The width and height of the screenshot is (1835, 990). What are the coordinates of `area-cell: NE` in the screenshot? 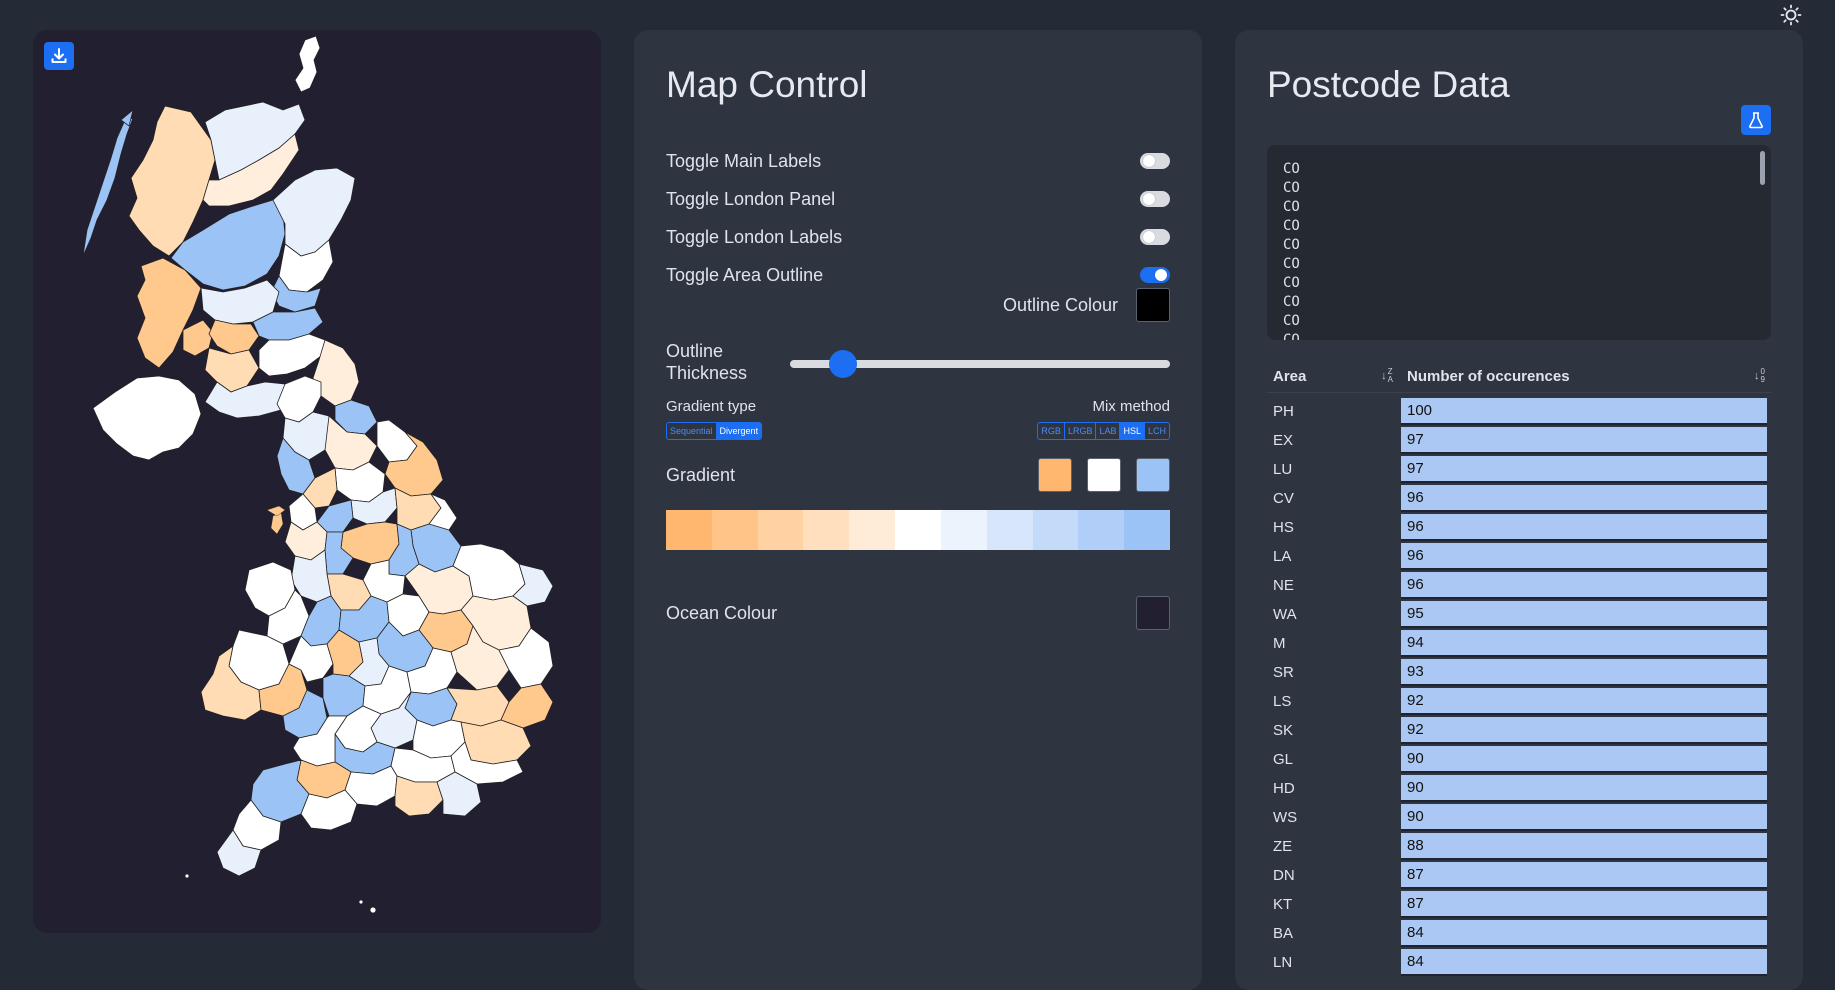 It's located at (1283, 585).